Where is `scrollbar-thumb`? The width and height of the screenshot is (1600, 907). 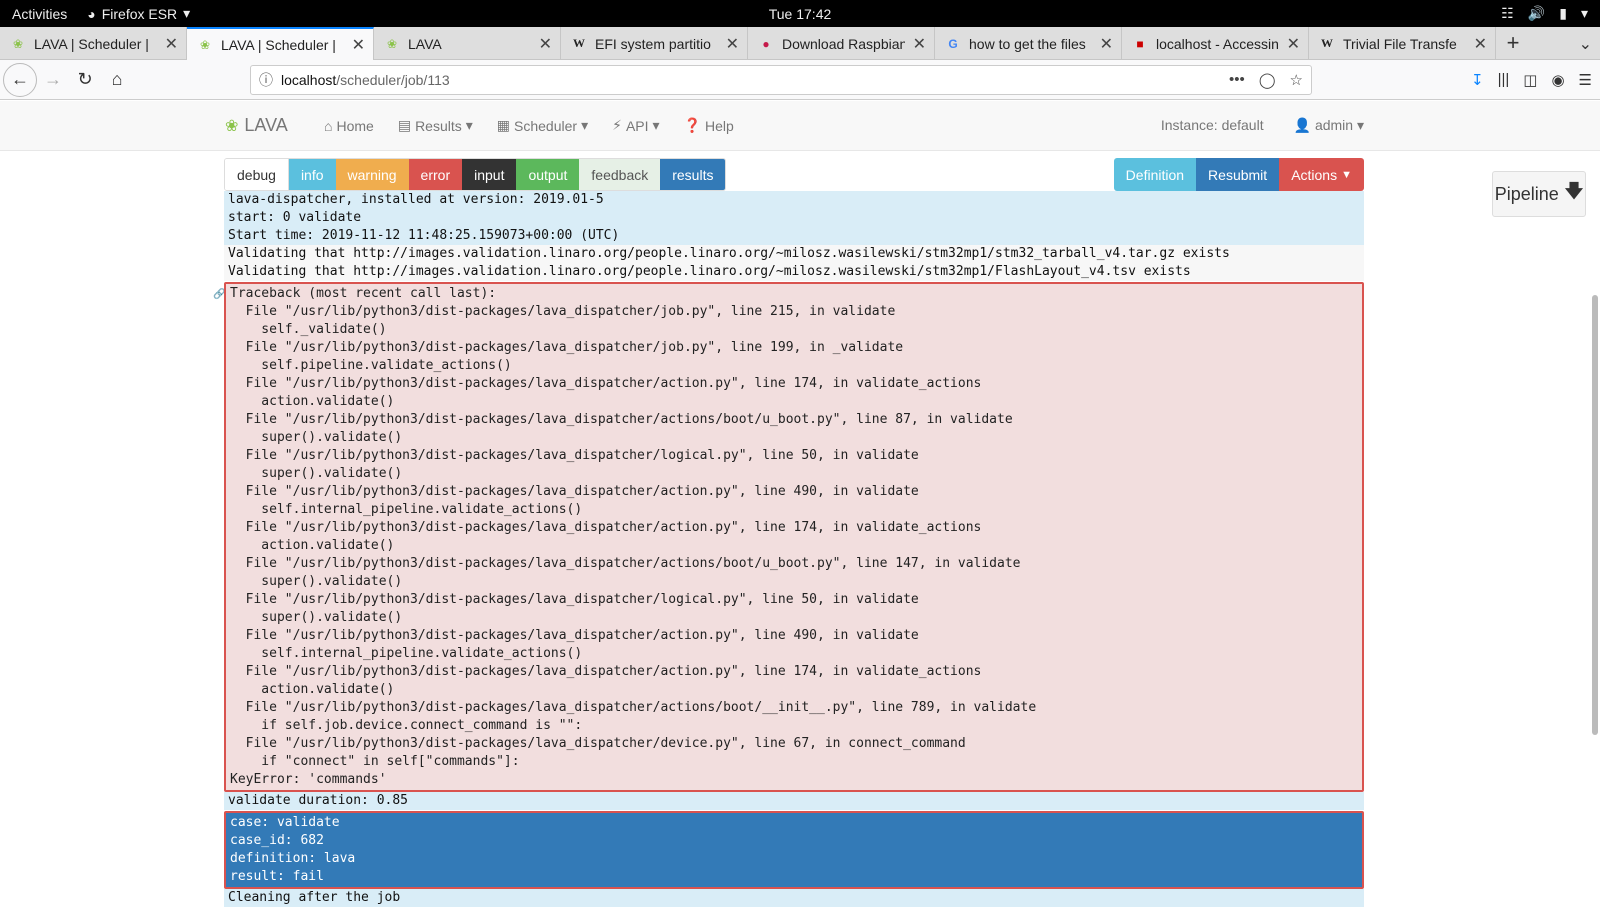
scrollbar-thumb is located at coordinates (1595, 515).